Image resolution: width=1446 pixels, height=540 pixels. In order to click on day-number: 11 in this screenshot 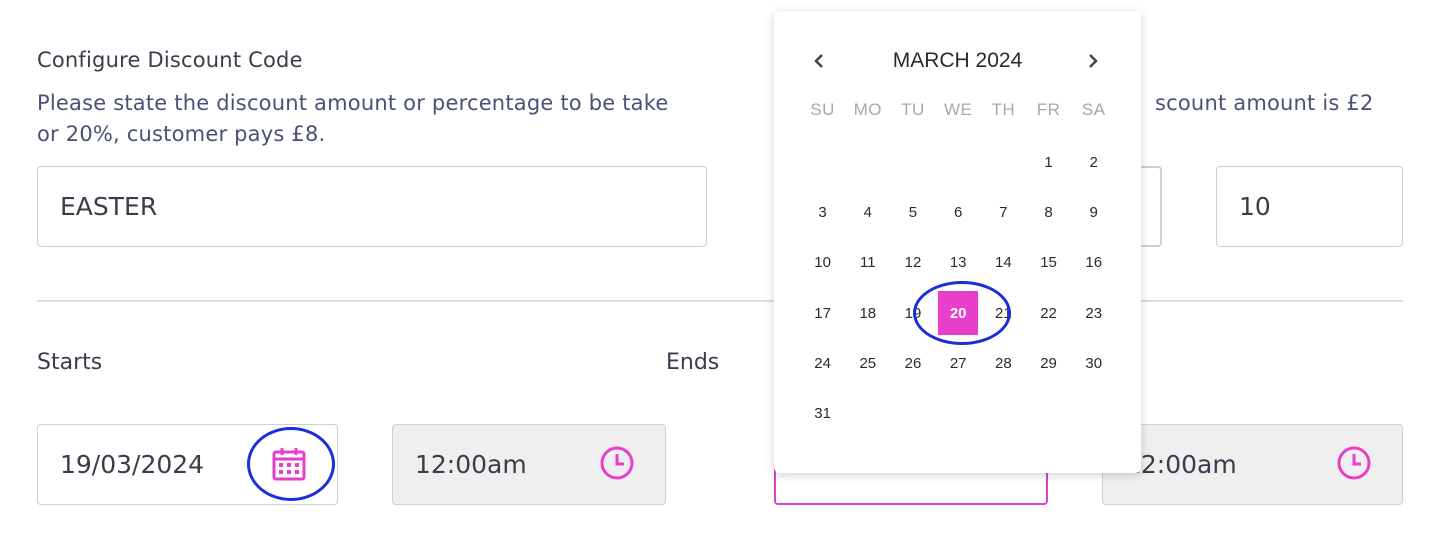, I will do `click(867, 263)`.